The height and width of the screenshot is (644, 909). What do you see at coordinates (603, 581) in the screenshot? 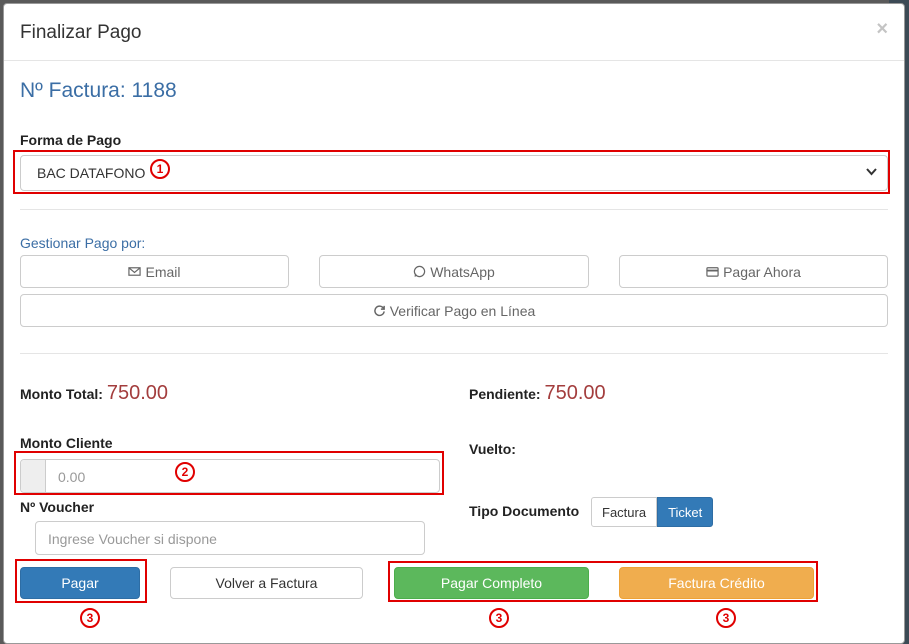
I see `annotation-box-full-credit` at bounding box center [603, 581].